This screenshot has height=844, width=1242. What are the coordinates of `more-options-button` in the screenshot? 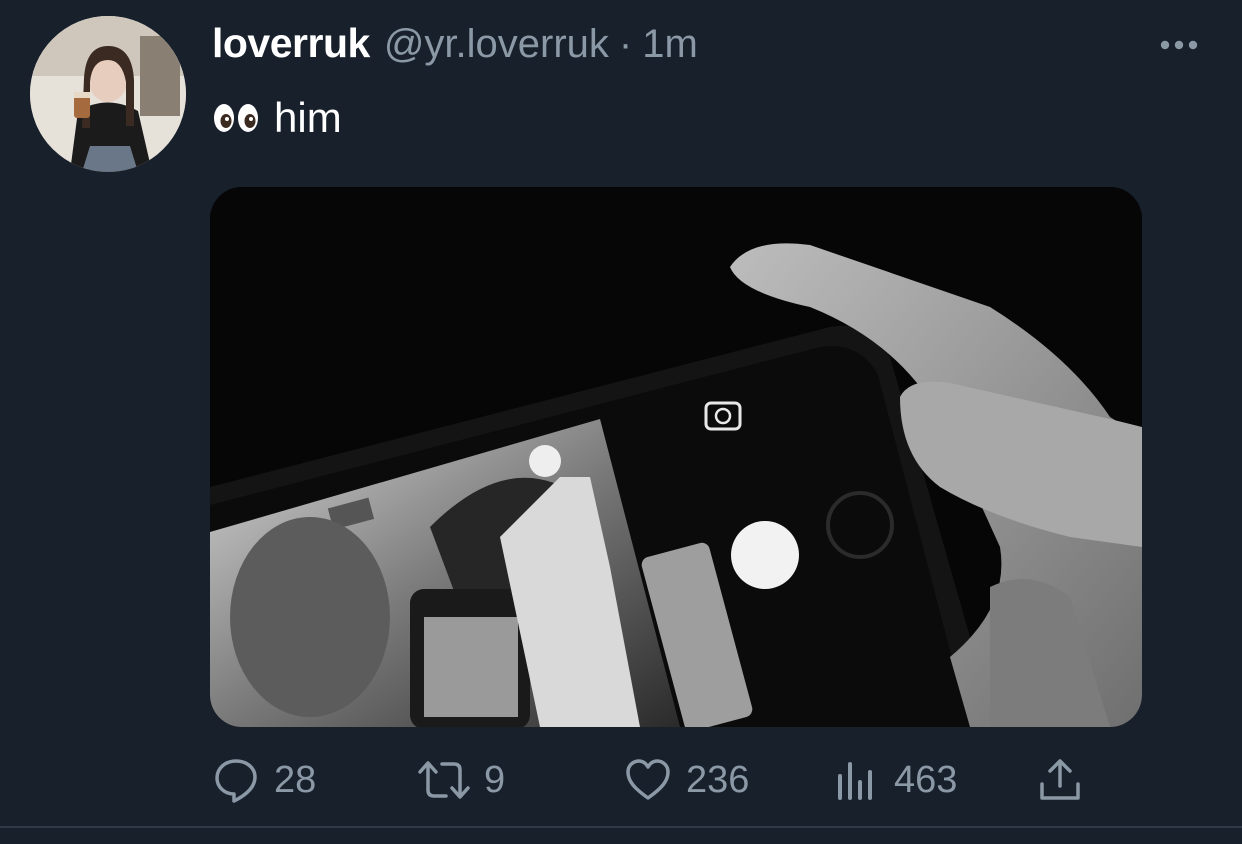 It's located at (1179, 45).